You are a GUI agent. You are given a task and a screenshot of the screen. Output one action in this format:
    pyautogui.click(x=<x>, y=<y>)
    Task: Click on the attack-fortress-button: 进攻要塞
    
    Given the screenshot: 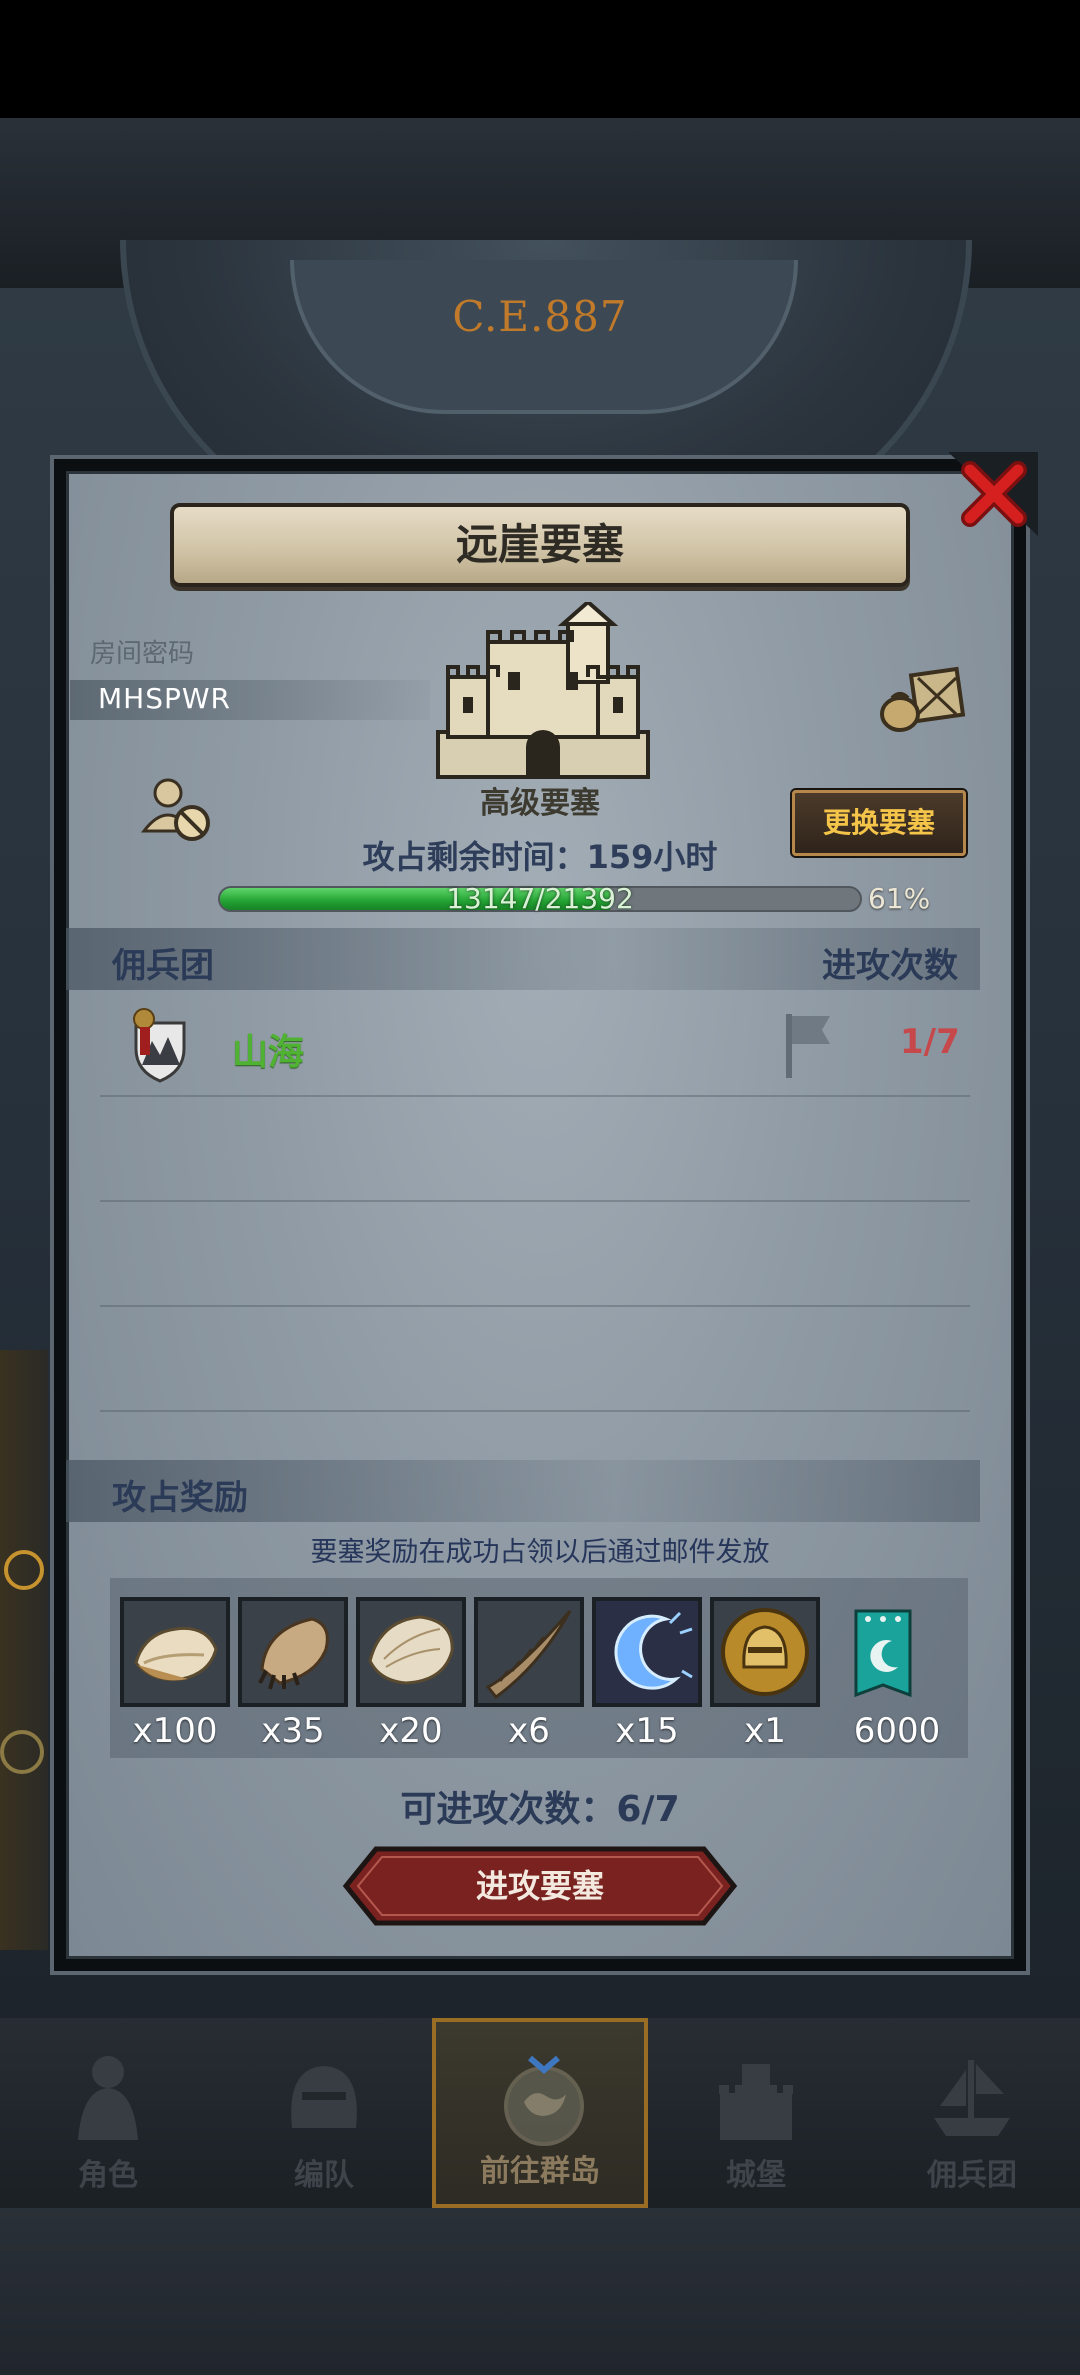 What is the action you would take?
    pyautogui.click(x=540, y=1886)
    